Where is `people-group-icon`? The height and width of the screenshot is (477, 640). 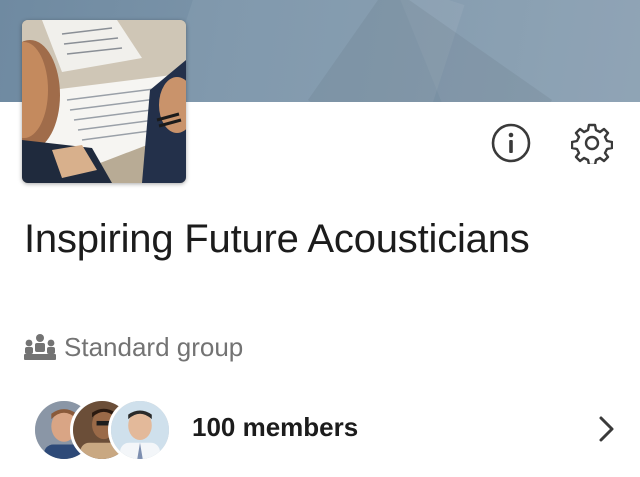 people-group-icon is located at coordinates (40, 347).